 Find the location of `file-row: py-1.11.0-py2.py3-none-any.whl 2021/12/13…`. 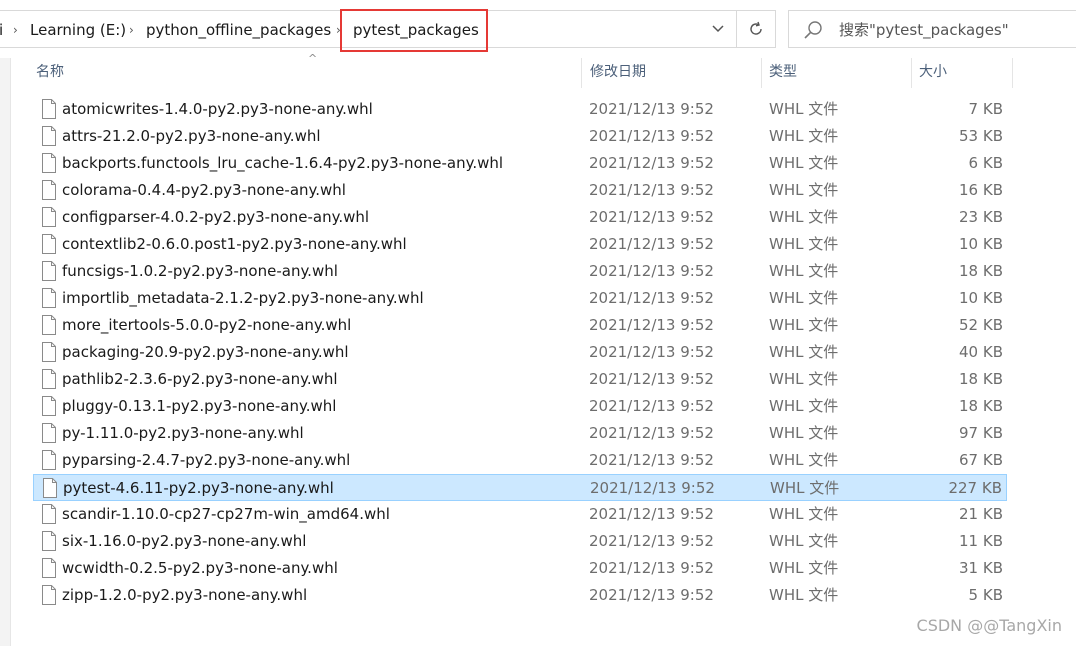

file-row: py-1.11.0-py2.py3-none-any.whl 2021/12/13… is located at coordinates (520, 433).